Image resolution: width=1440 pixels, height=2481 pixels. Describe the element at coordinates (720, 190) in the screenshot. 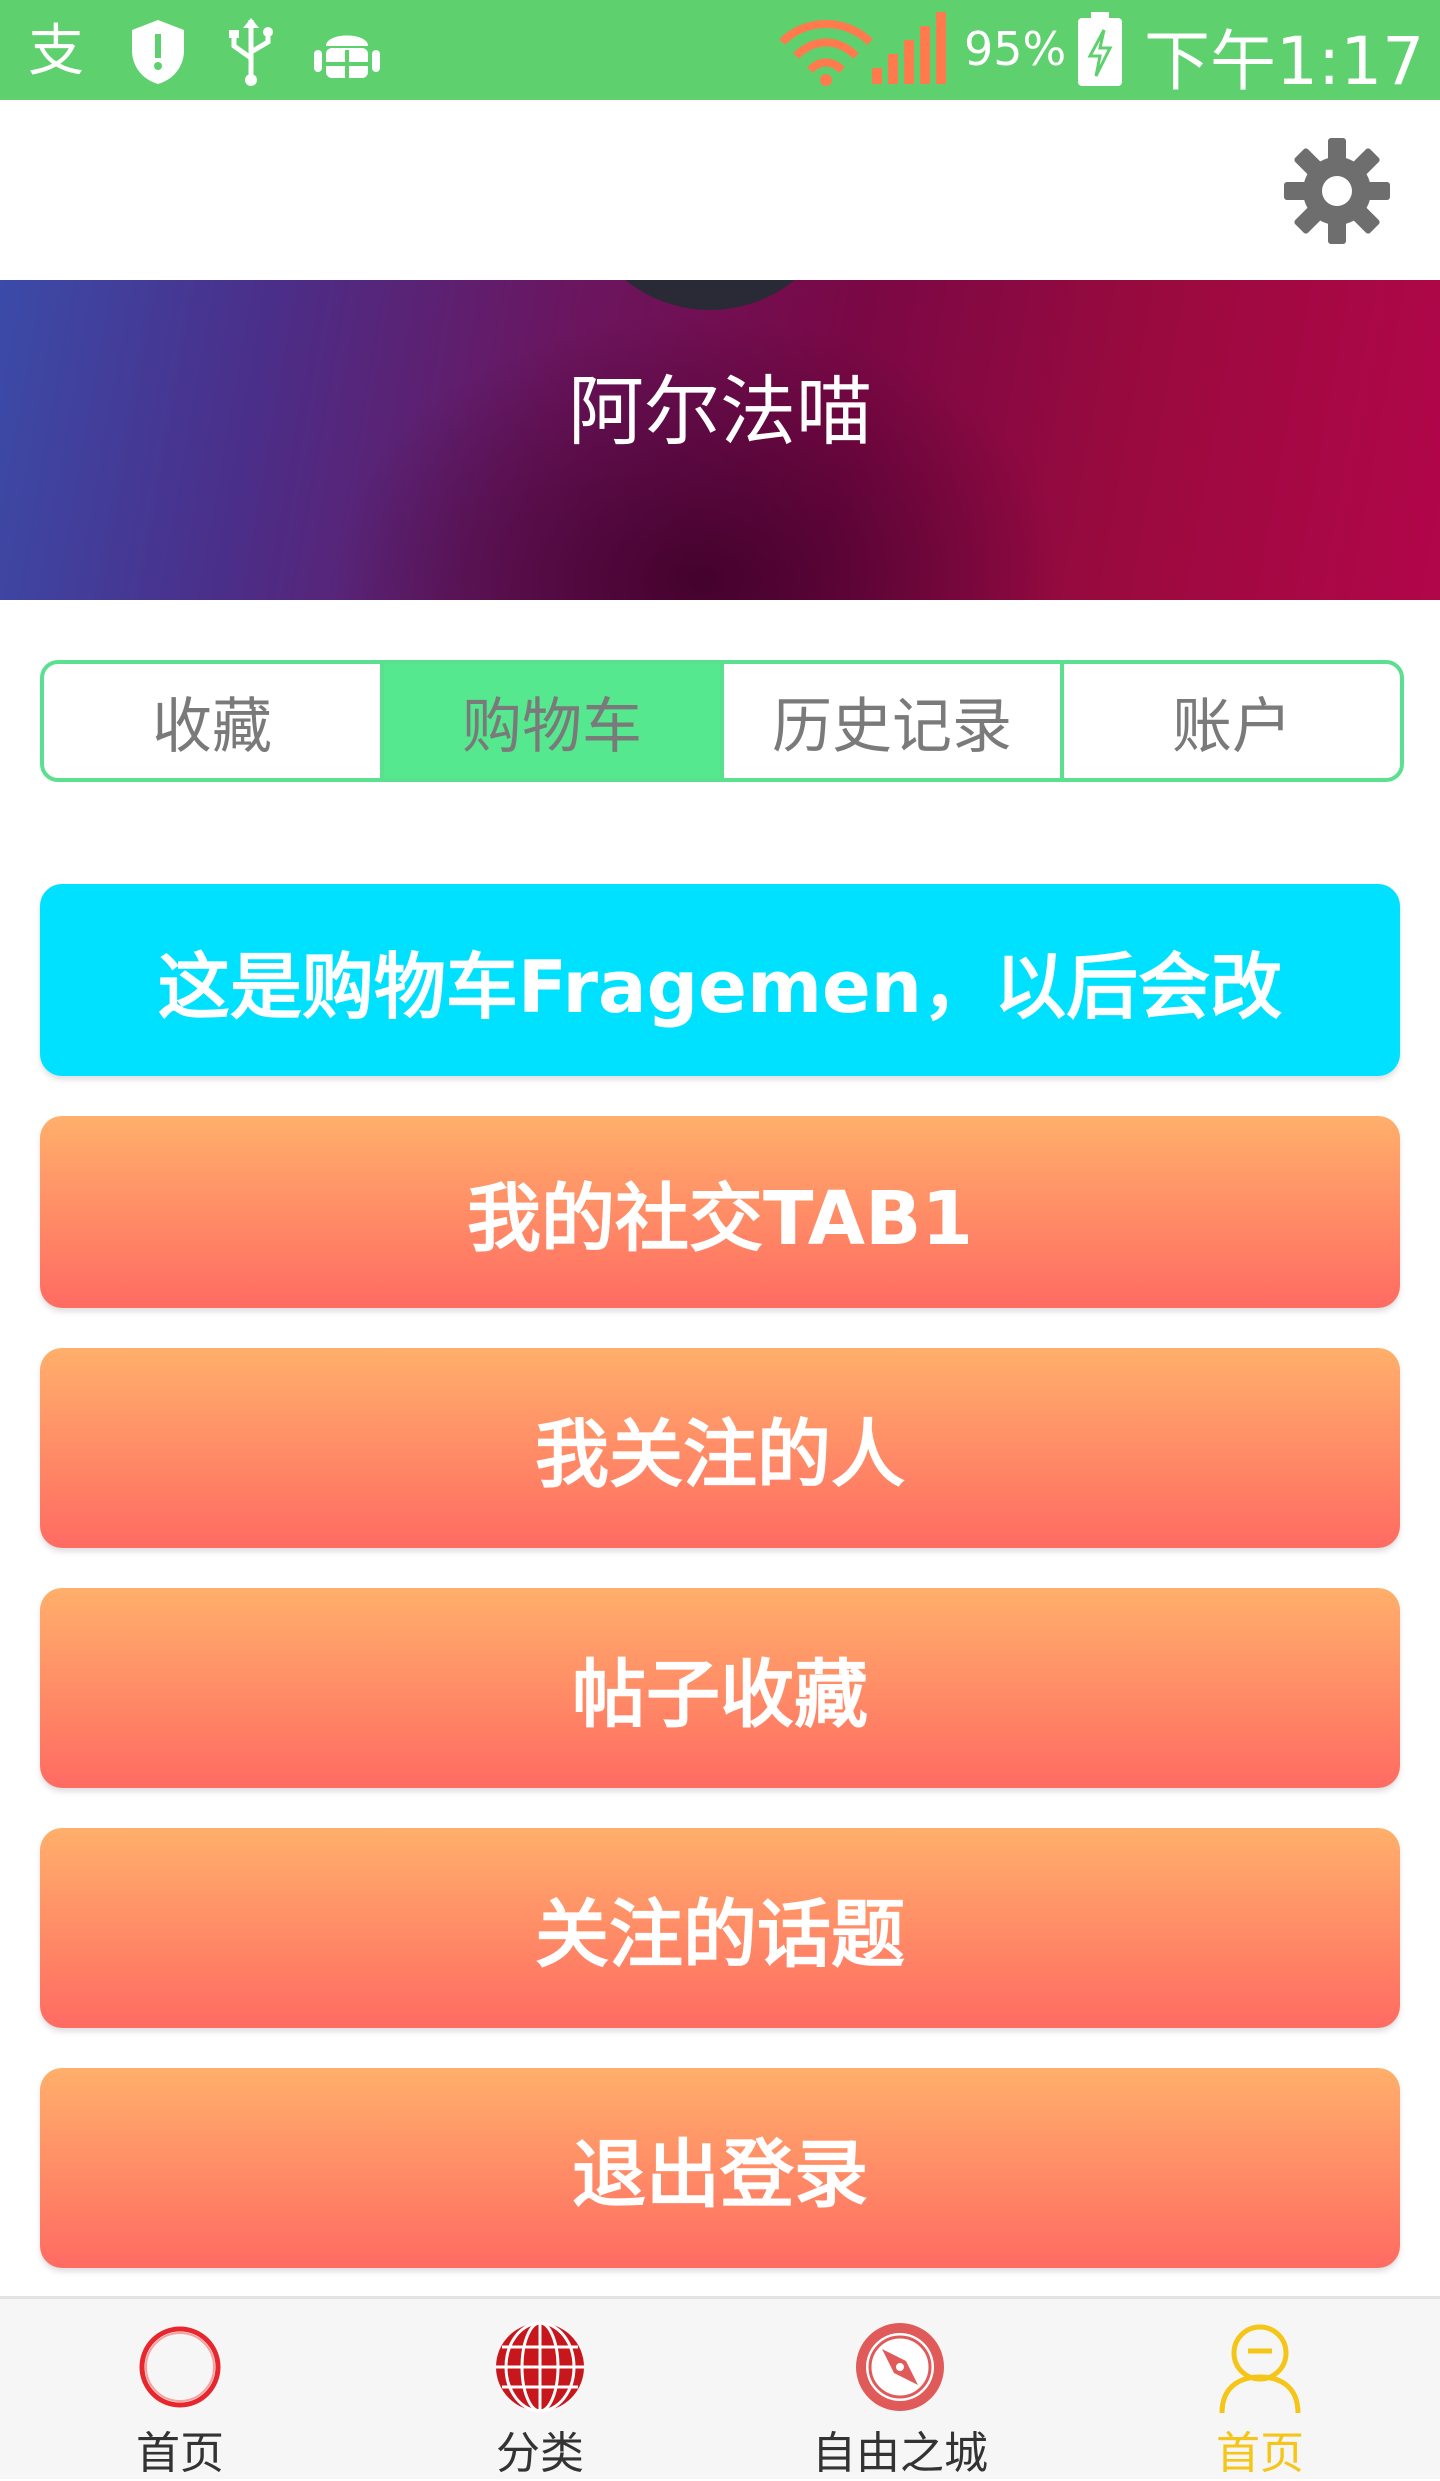

I see `top-toolbar` at that location.